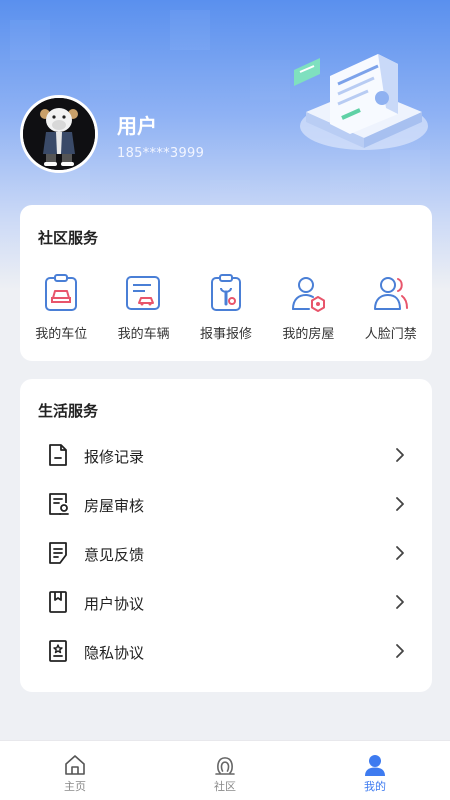  Describe the element at coordinates (225, 334) in the screenshot. I see `service-label: 报事报修` at that location.